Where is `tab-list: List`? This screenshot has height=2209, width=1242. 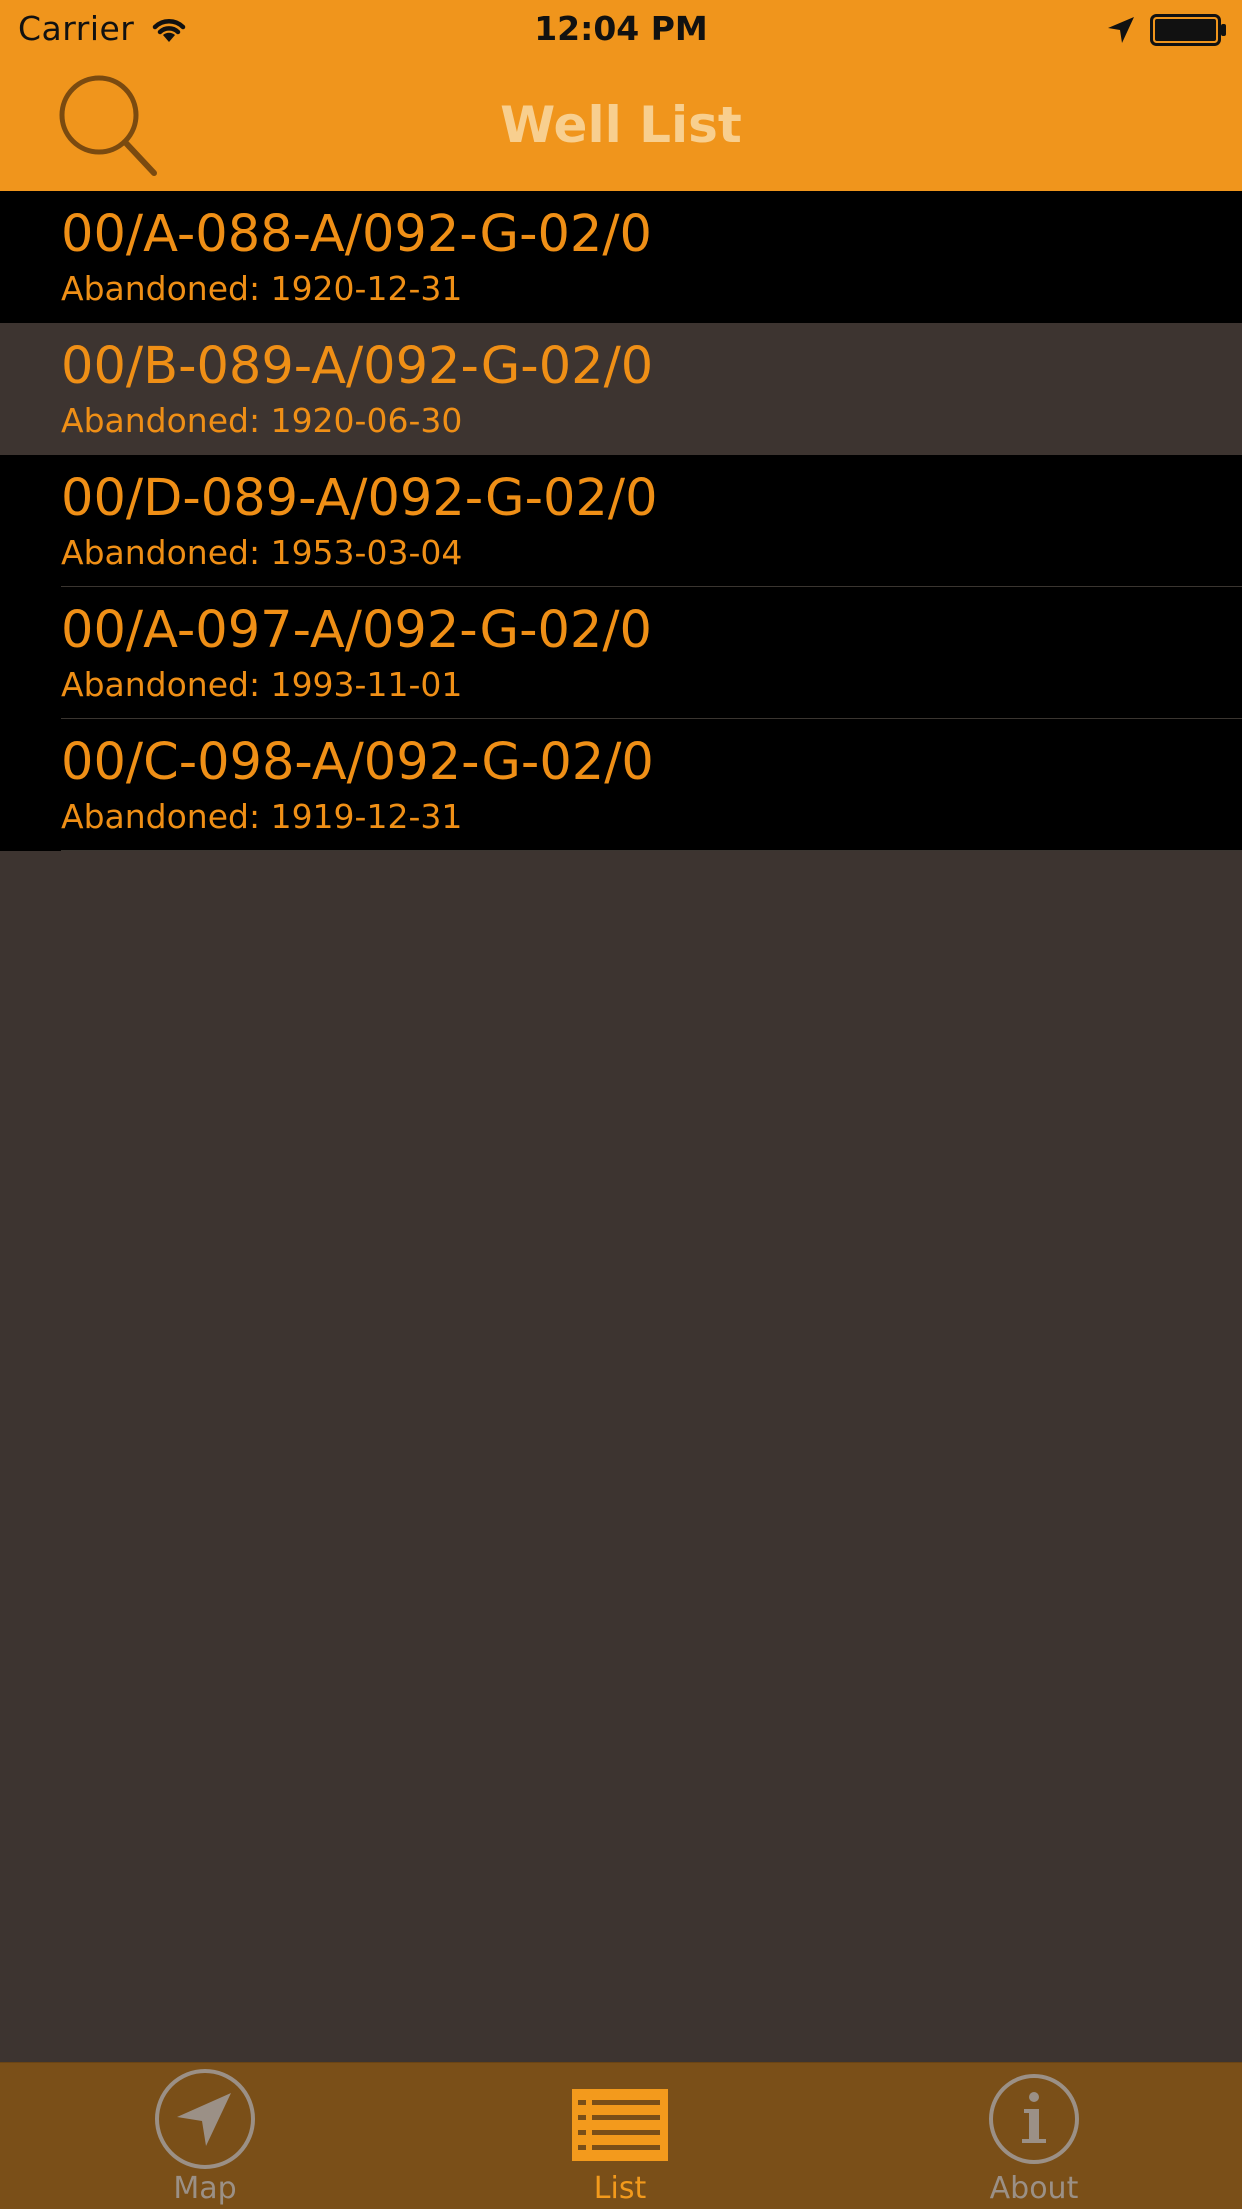
tab-list: List is located at coordinates (620, 2136).